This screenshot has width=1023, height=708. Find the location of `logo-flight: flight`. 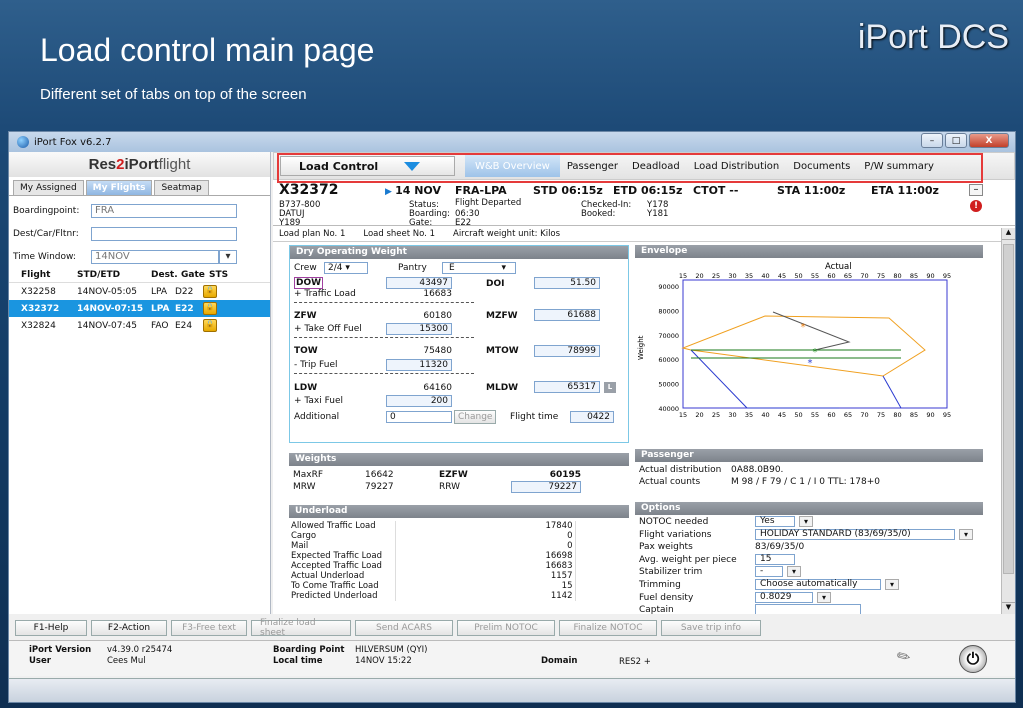

logo-flight: flight is located at coordinates (174, 164).